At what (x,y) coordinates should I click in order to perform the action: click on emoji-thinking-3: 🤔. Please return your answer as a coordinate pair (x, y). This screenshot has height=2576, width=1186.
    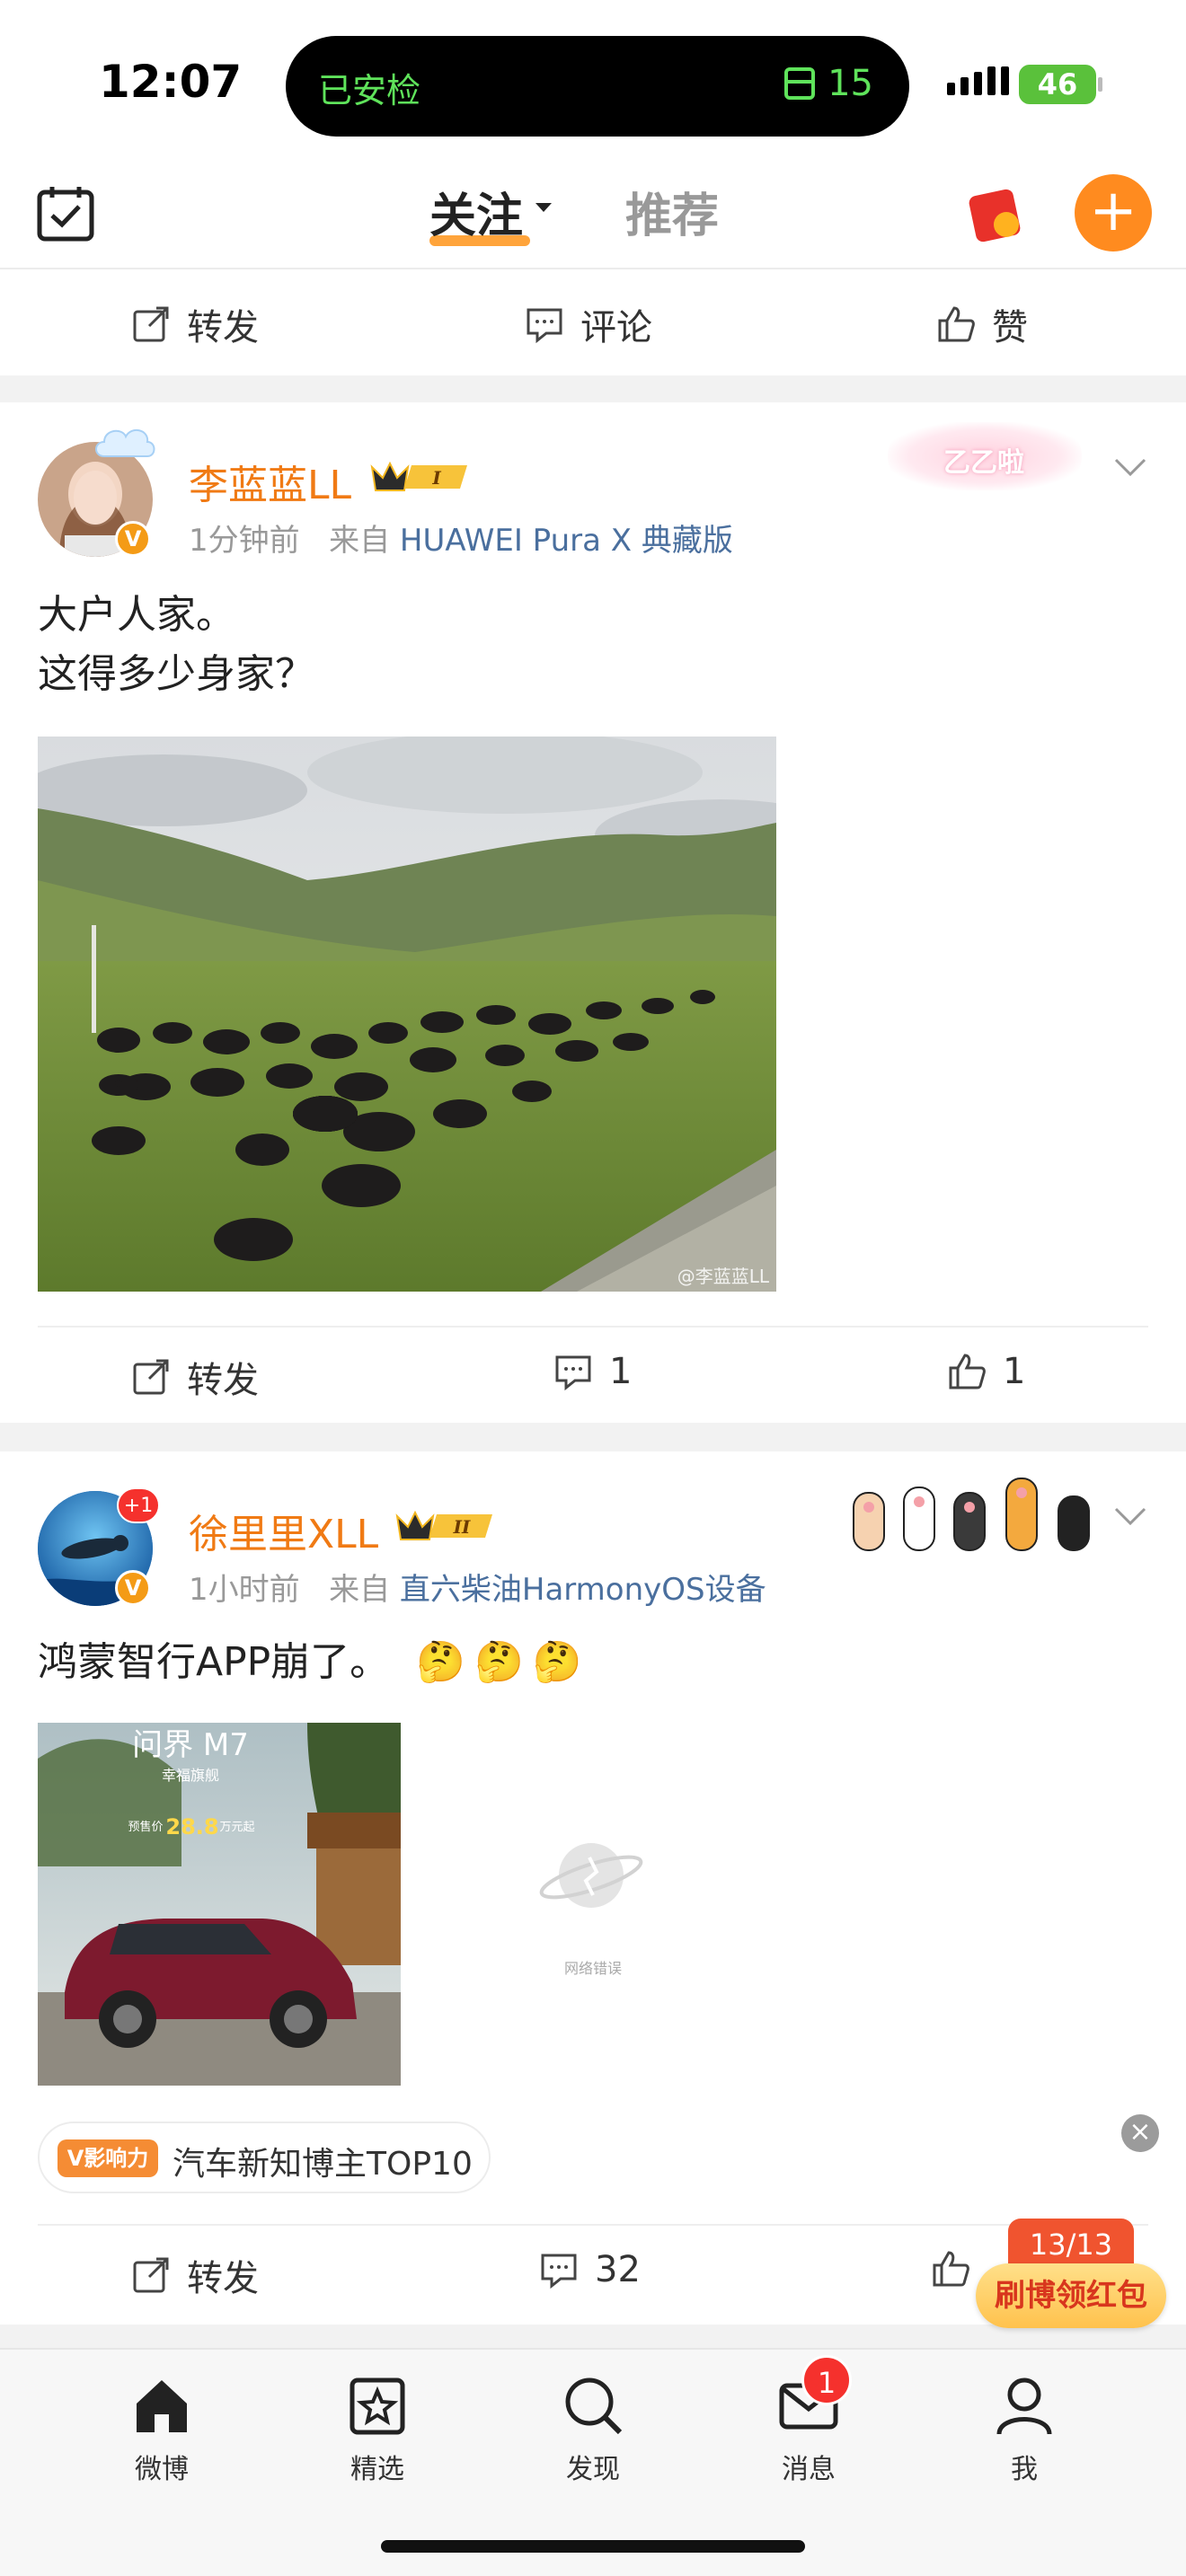
    Looking at the image, I should click on (557, 1662).